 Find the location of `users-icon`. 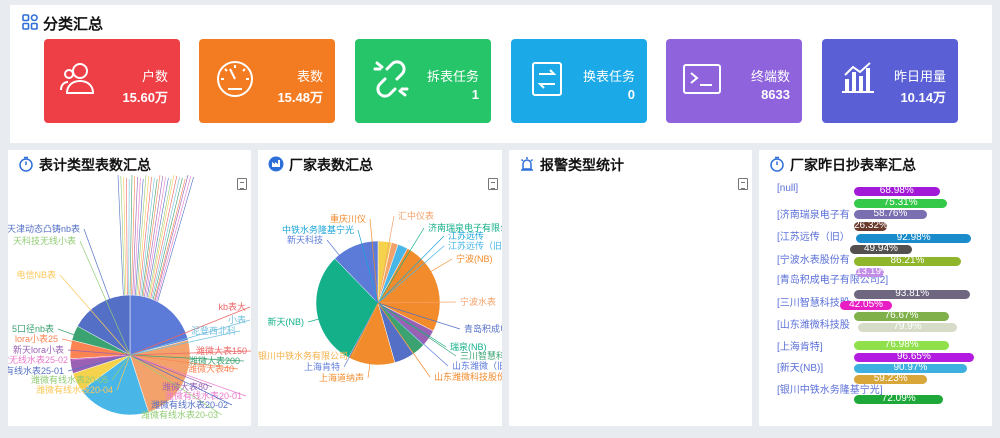

users-icon is located at coordinates (80, 79).